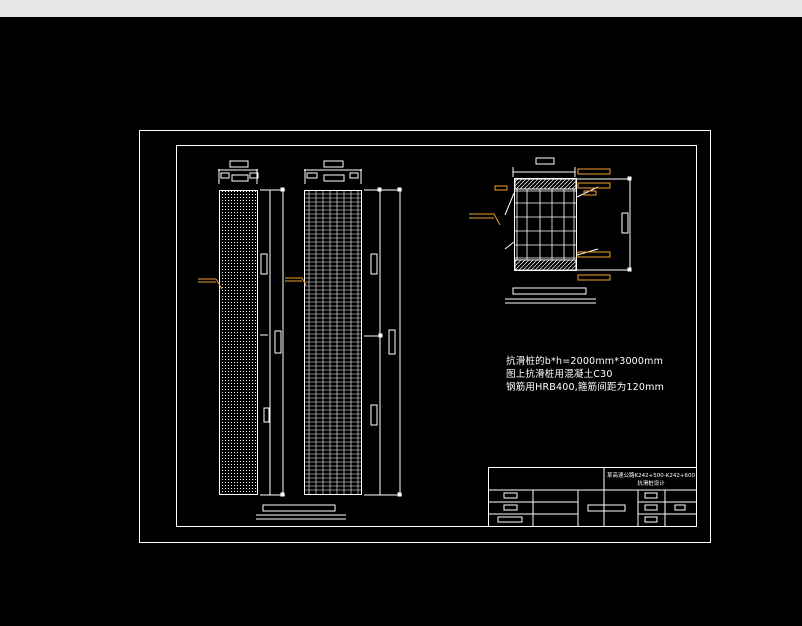 Image resolution: width=802 pixels, height=626 pixels. What do you see at coordinates (210, 284) in the screenshot?
I see `pile1-leader-annotation` at bounding box center [210, 284].